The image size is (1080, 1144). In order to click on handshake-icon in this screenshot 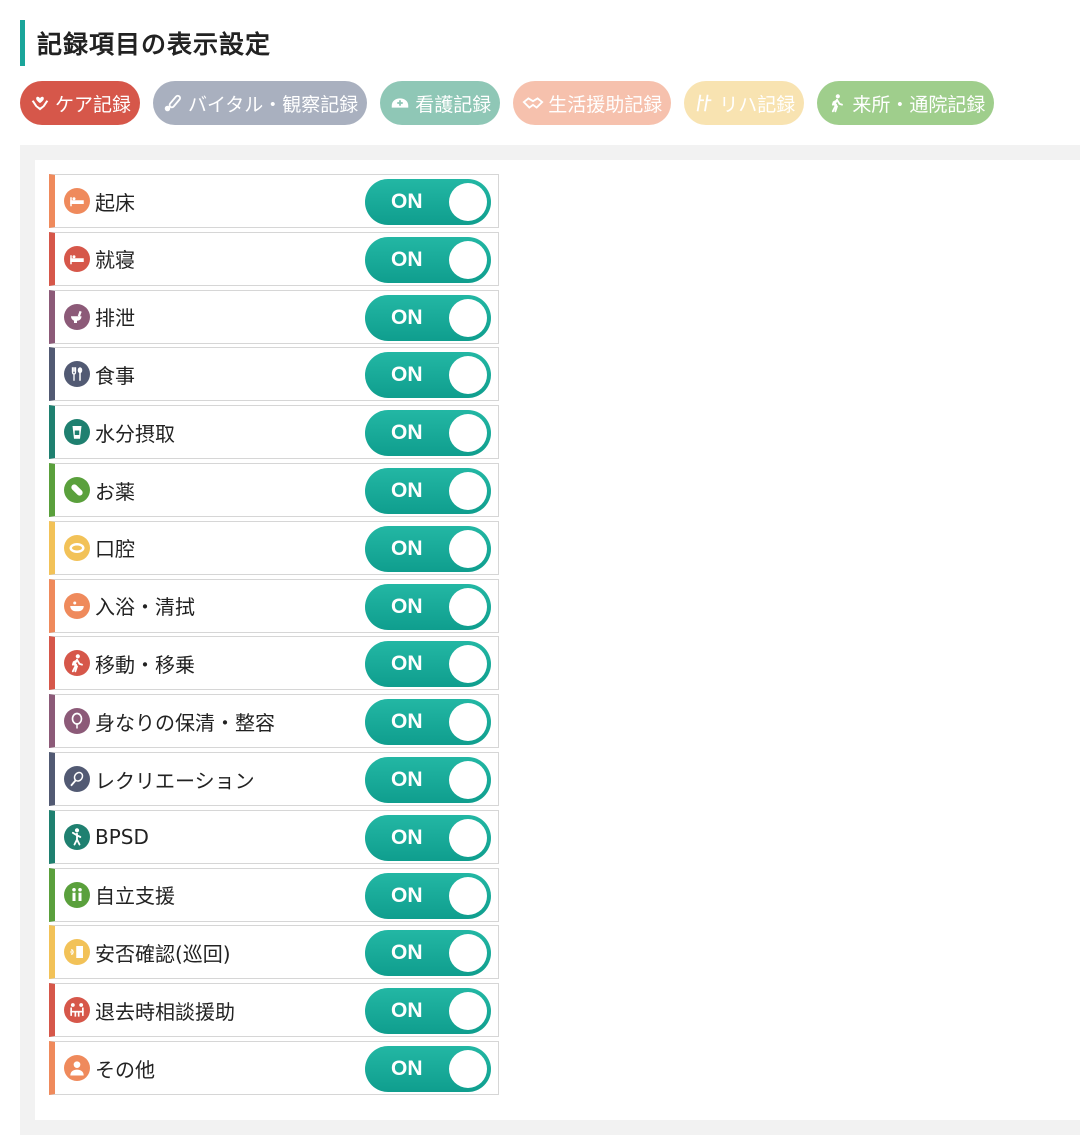, I will do `click(533, 103)`.